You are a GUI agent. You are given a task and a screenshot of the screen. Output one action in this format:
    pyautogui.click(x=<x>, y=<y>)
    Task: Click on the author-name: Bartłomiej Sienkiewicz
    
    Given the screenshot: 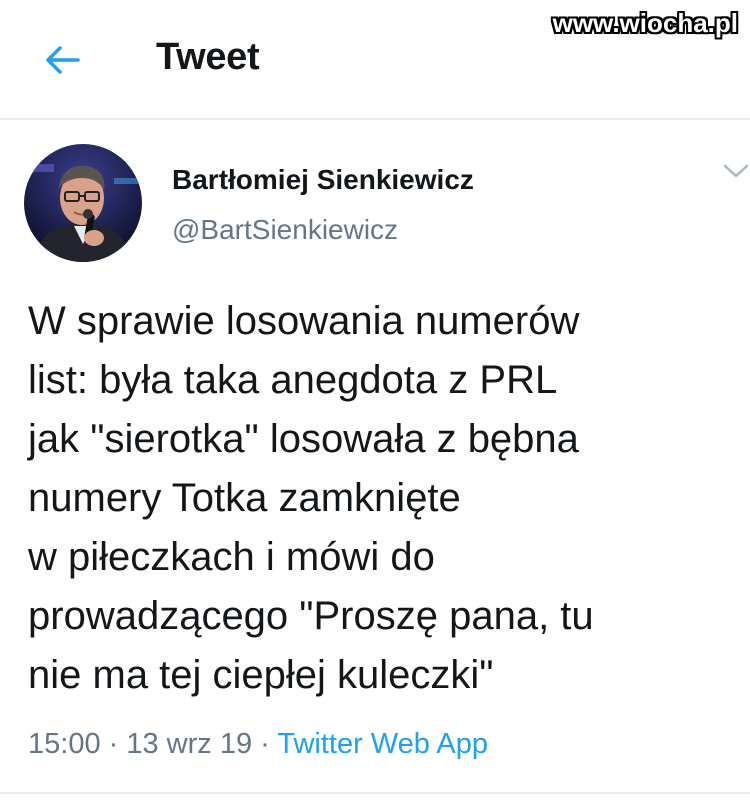 What is the action you would take?
    pyautogui.click(x=323, y=180)
    